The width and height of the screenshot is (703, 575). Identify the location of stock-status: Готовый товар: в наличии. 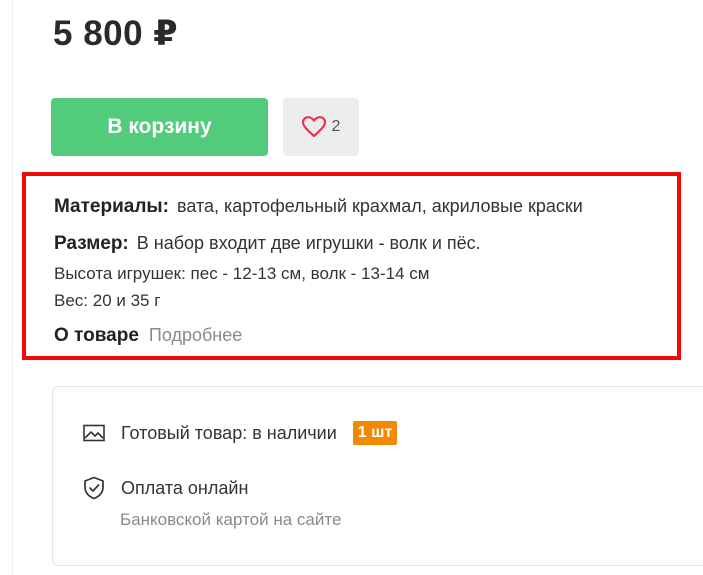
(229, 432).